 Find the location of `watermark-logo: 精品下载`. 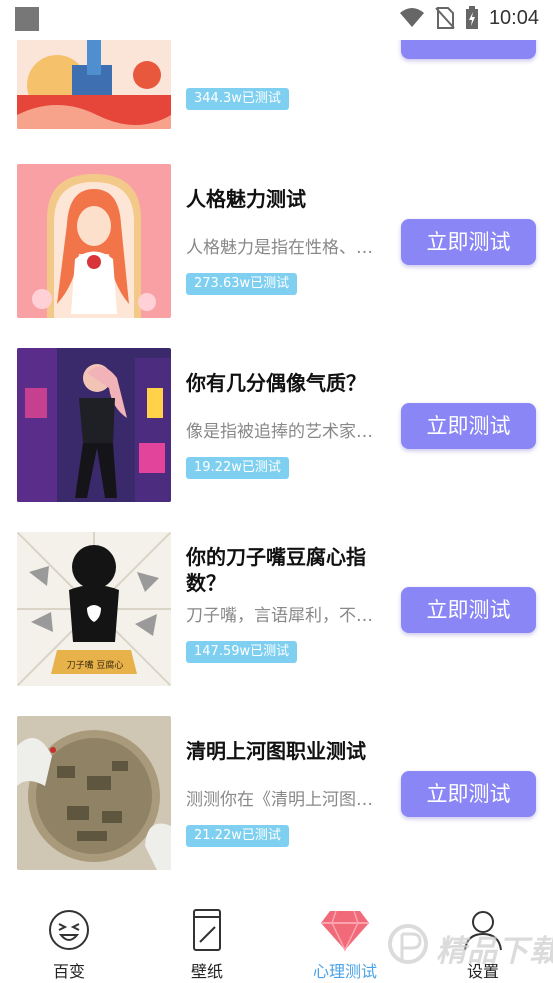

watermark-logo: 精品下载 is located at coordinates (470, 943).